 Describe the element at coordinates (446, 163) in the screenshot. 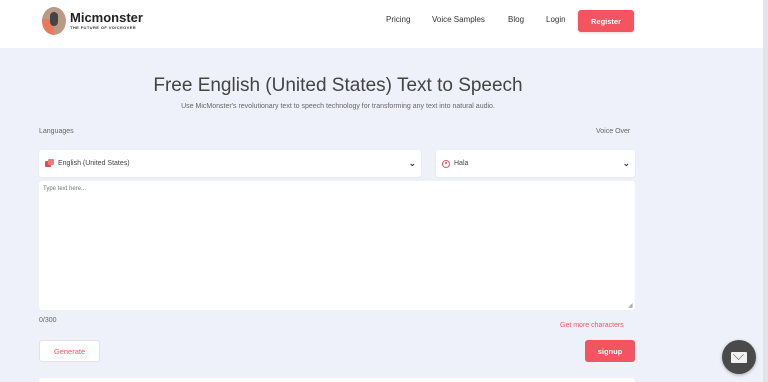

I see `voice-target-icon` at that location.